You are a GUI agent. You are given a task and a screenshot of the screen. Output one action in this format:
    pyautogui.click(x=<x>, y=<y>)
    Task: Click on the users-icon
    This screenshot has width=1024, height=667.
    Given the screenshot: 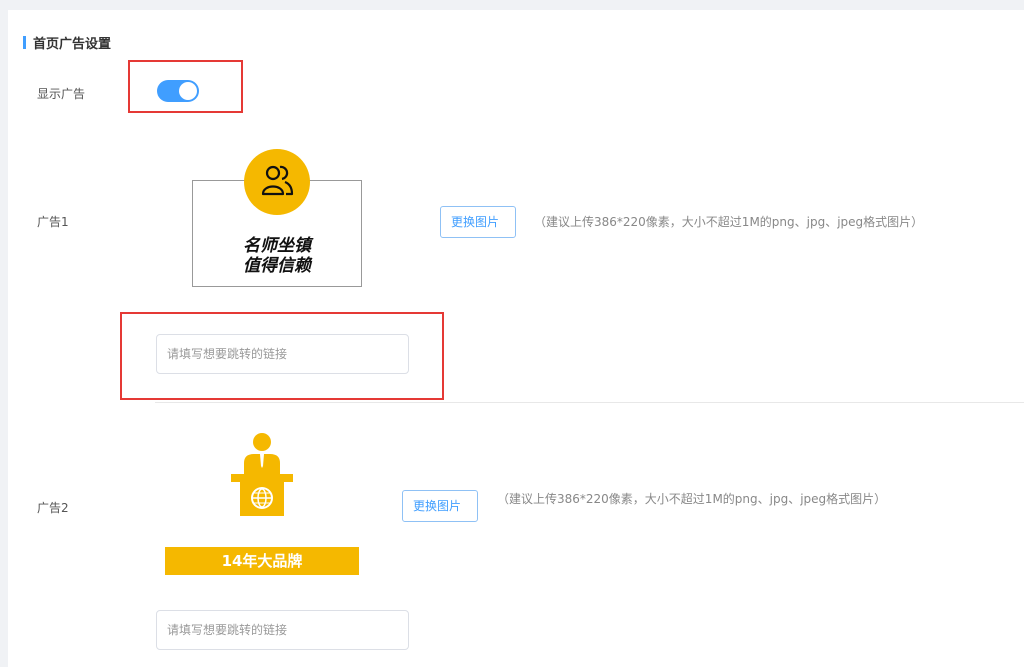 What is the action you would take?
    pyautogui.click(x=277, y=180)
    